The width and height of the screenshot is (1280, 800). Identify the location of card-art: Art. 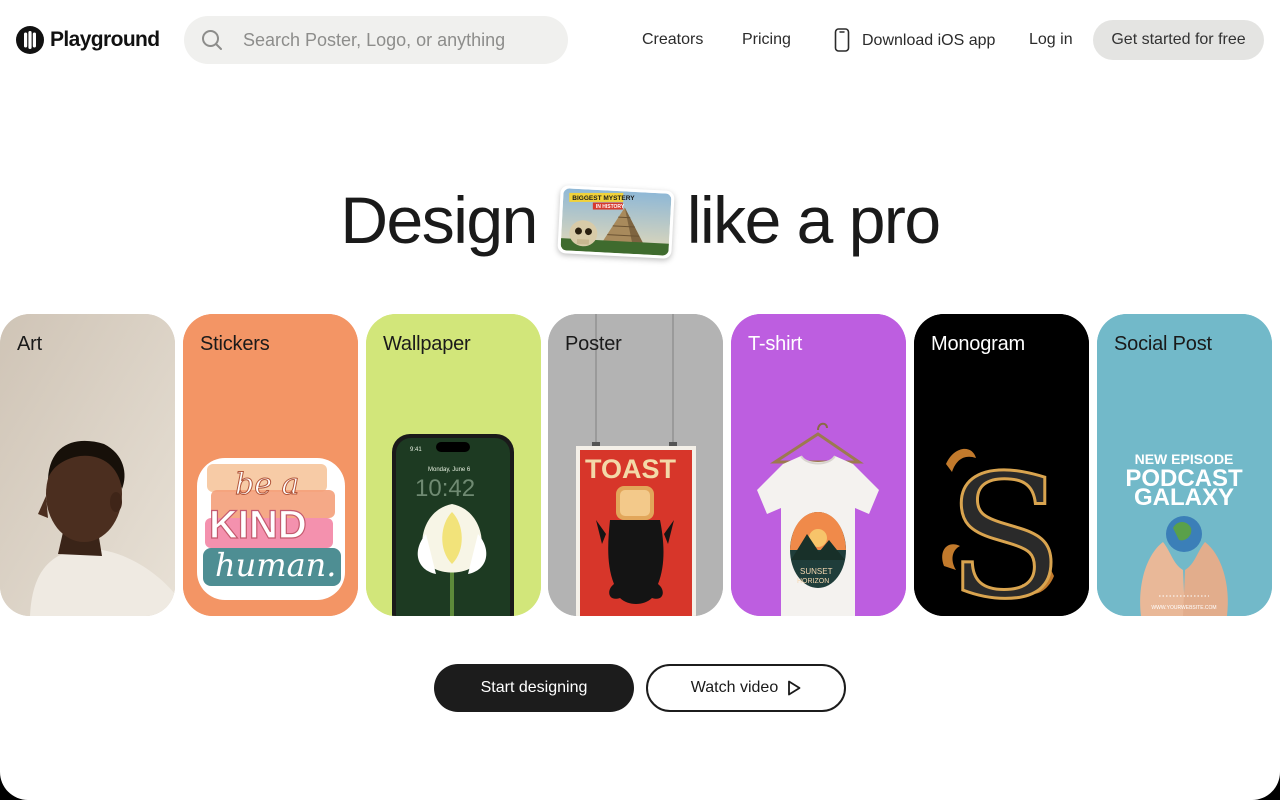
(87, 465).